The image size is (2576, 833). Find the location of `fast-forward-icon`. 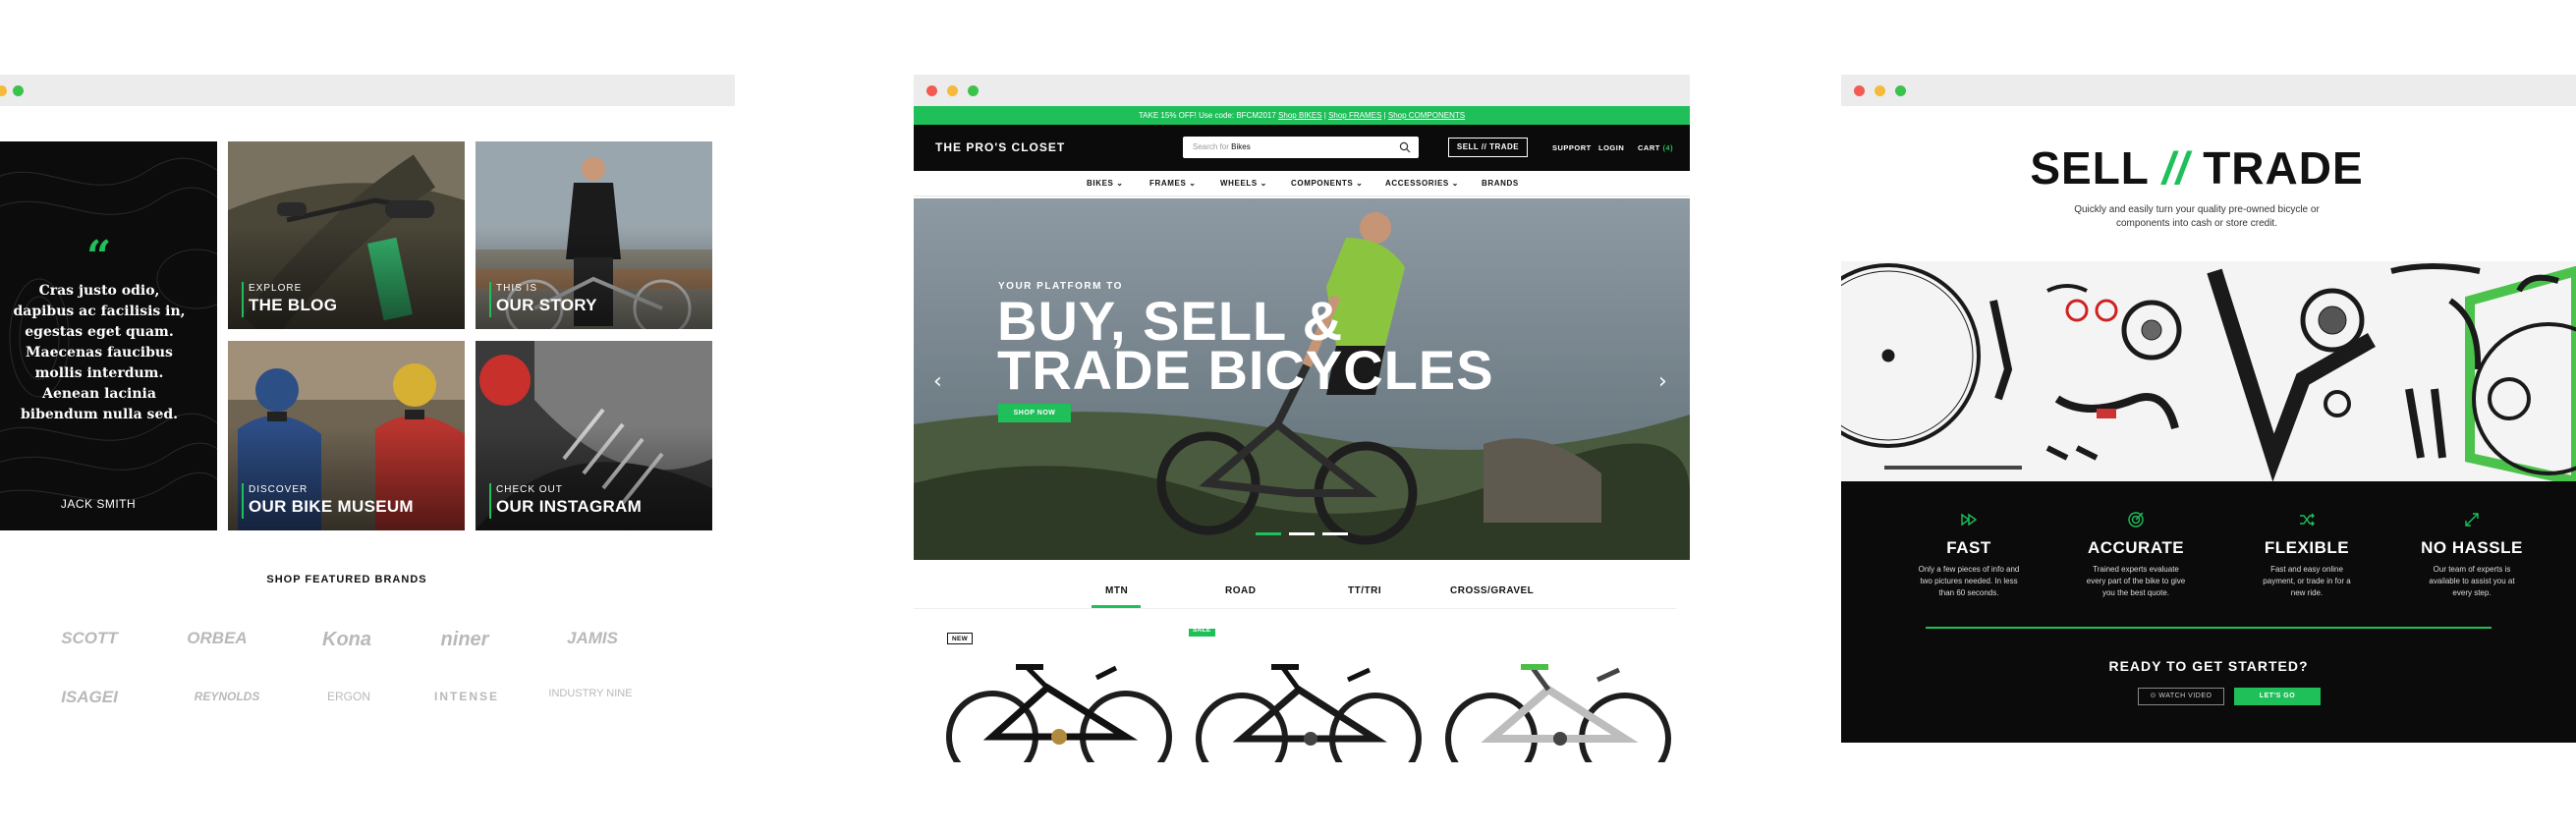

fast-forward-icon is located at coordinates (1969, 520).